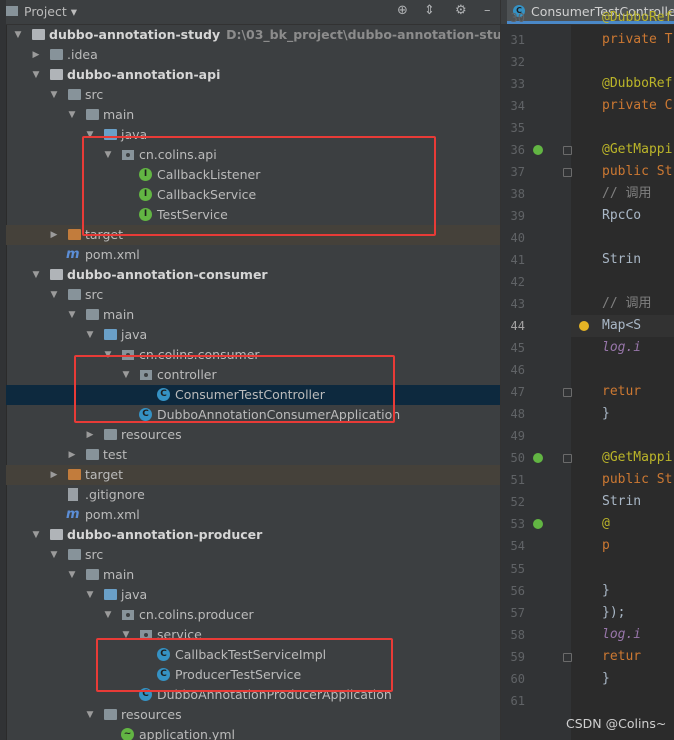 The height and width of the screenshot is (740, 674). Describe the element at coordinates (622, 259) in the screenshot. I see `code-line: Strin` at that location.